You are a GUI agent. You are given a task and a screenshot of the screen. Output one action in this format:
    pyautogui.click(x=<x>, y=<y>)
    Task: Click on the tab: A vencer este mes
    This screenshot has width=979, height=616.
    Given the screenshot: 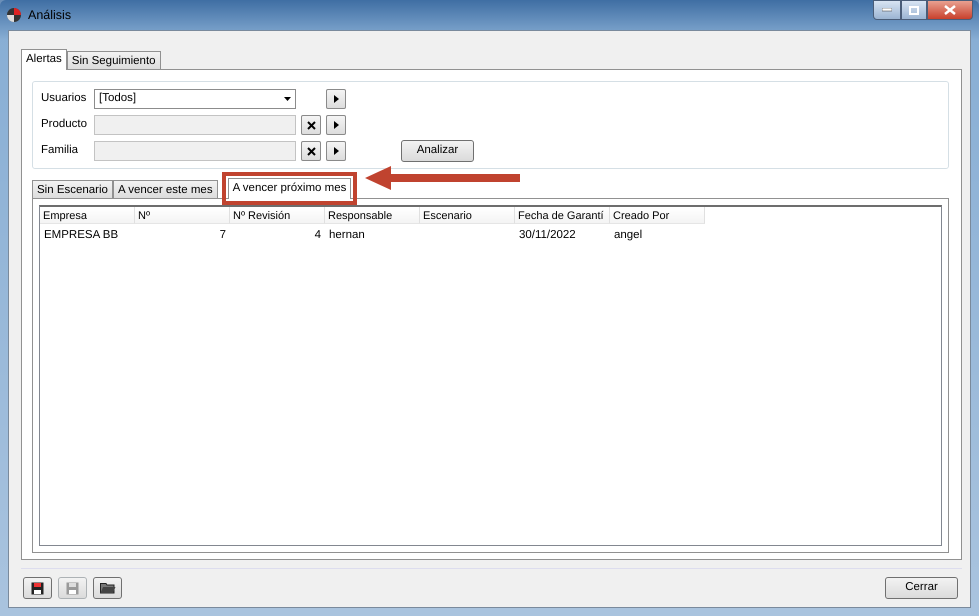 What is the action you would take?
    pyautogui.click(x=165, y=189)
    